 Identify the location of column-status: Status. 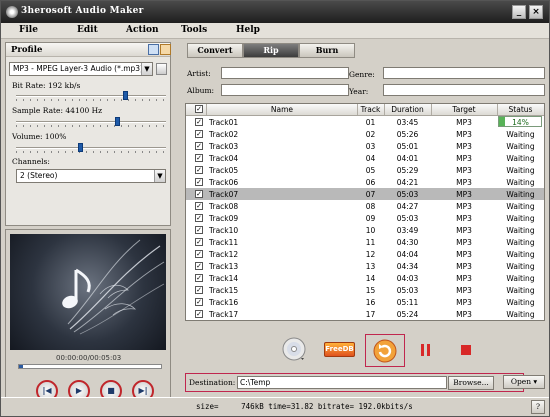
(520, 109).